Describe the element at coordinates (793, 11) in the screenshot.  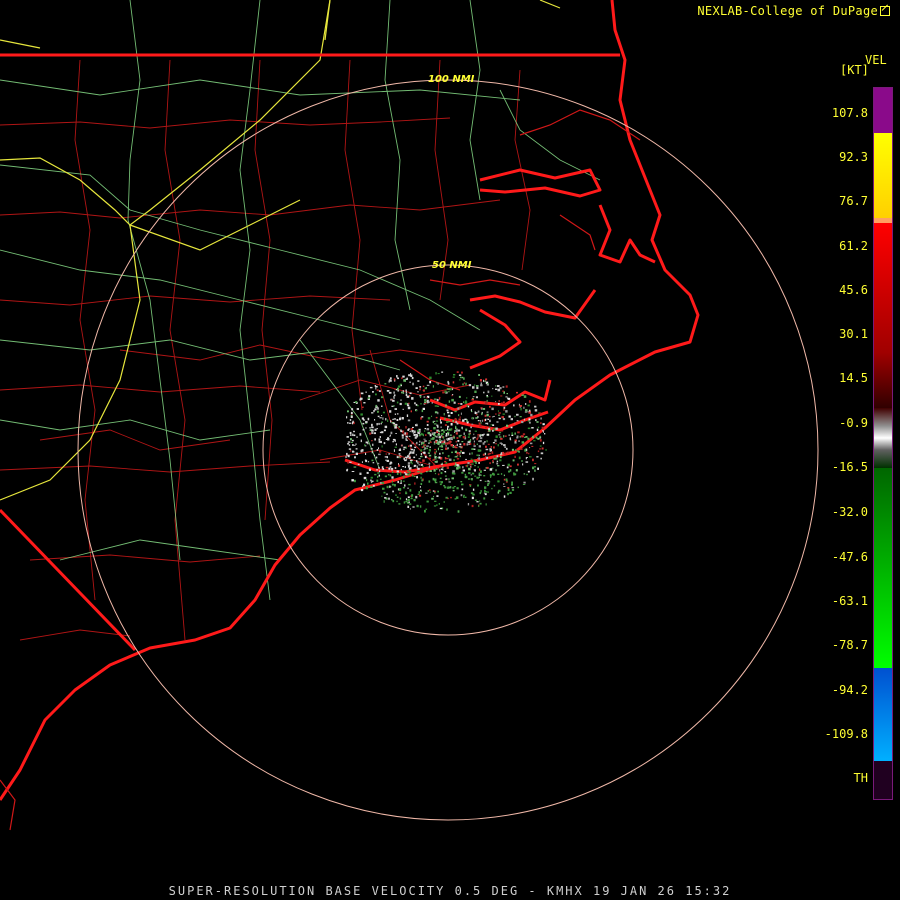
I see `nexlab-credit: NEXLAB-College of DuPage` at that location.